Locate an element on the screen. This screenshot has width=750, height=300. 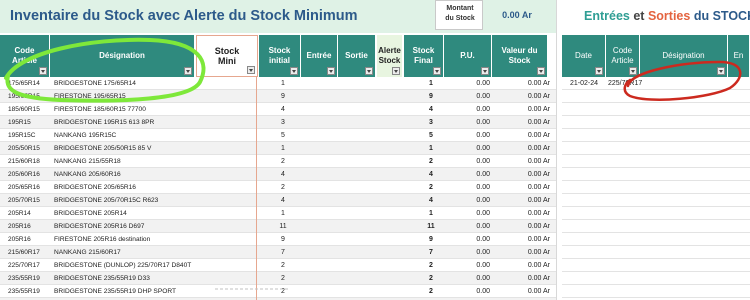
designation-cell: BRIDGESTONE 195R15 613 8PR is located at coordinates (123, 122).